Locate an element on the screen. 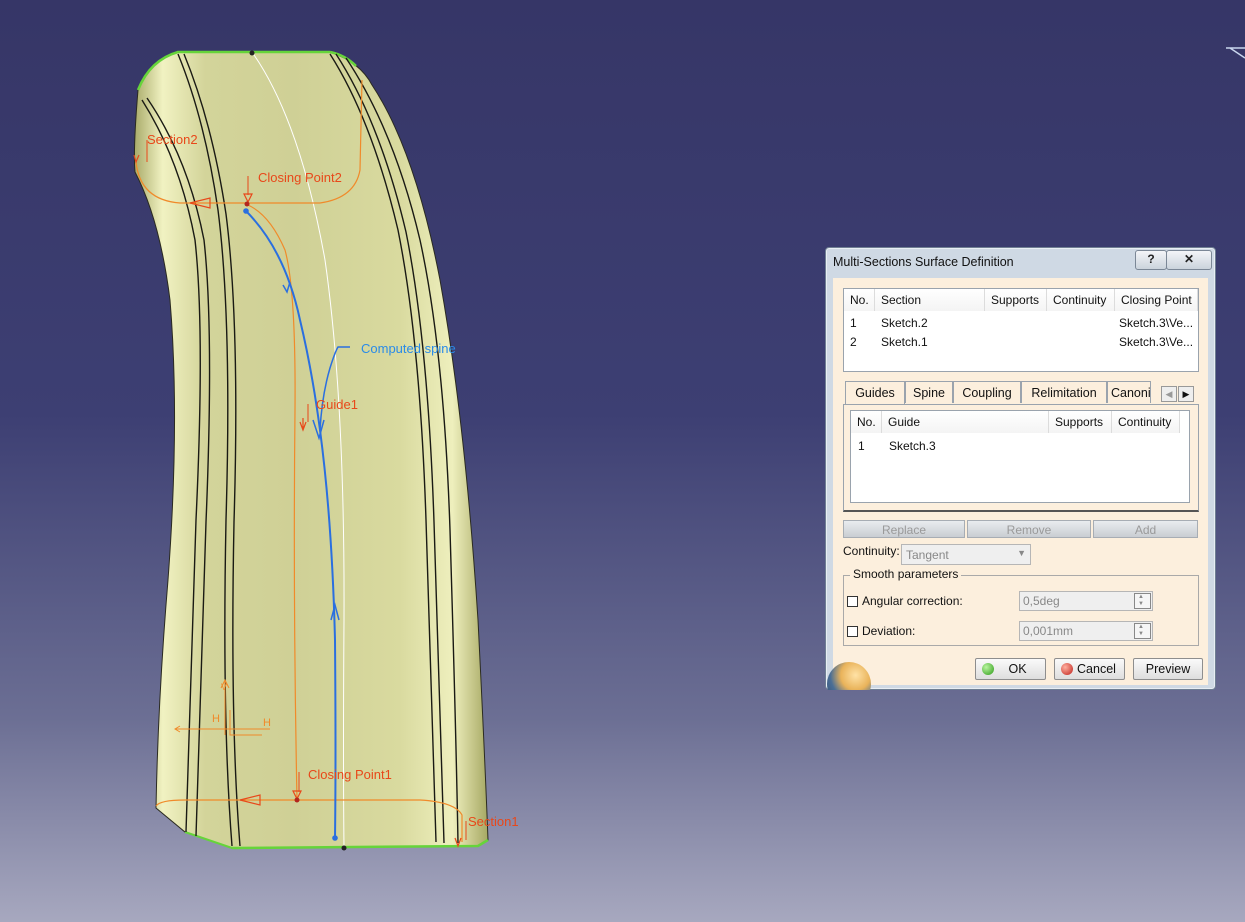  row-section: Sketch.1 is located at coordinates (904, 342).